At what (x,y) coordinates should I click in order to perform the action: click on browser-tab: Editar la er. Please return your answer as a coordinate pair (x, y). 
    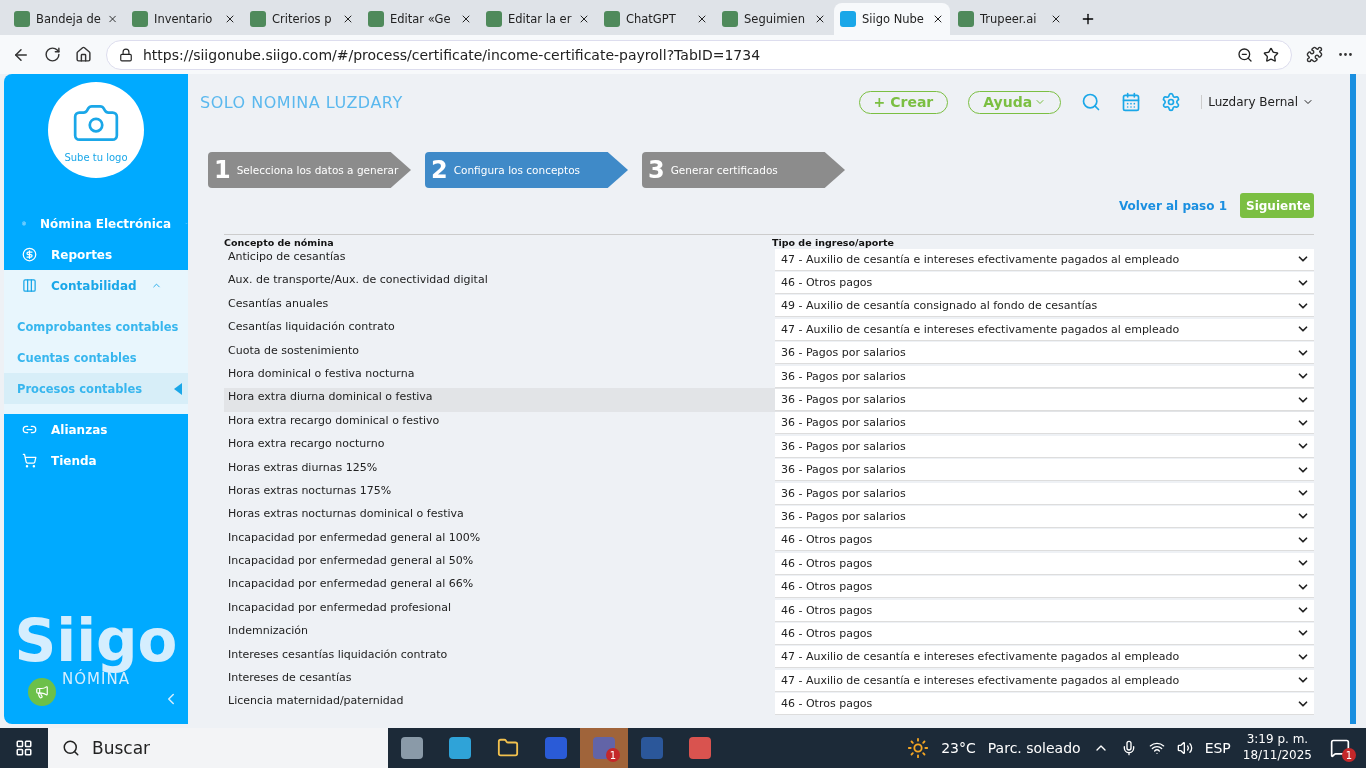
    Looking at the image, I should click on (538, 19).